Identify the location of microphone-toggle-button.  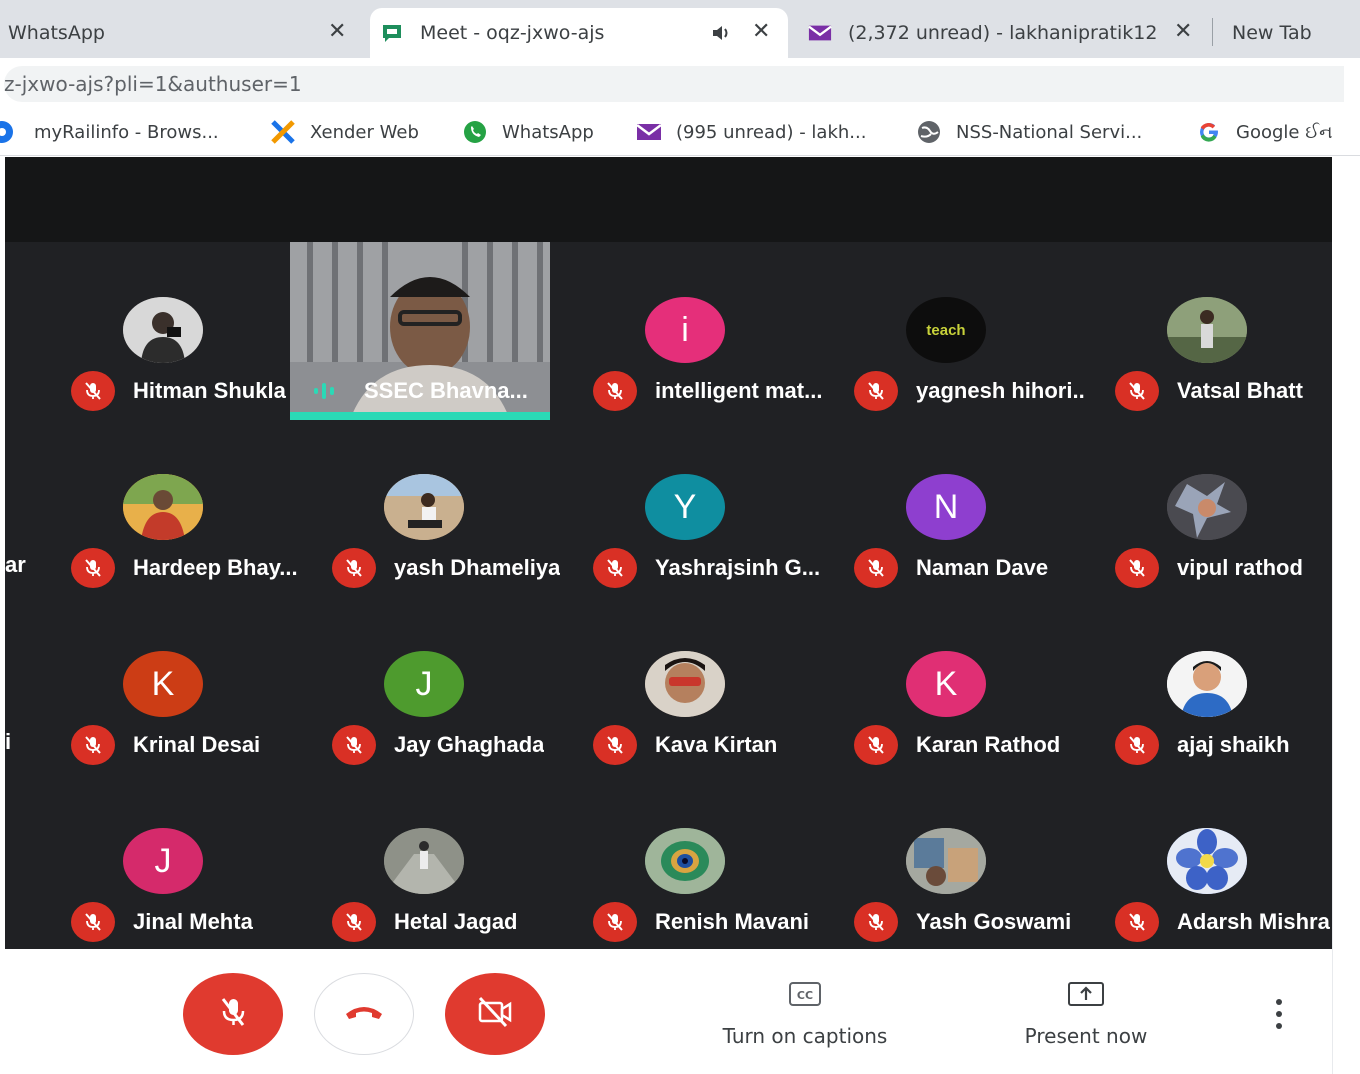
(233, 1014).